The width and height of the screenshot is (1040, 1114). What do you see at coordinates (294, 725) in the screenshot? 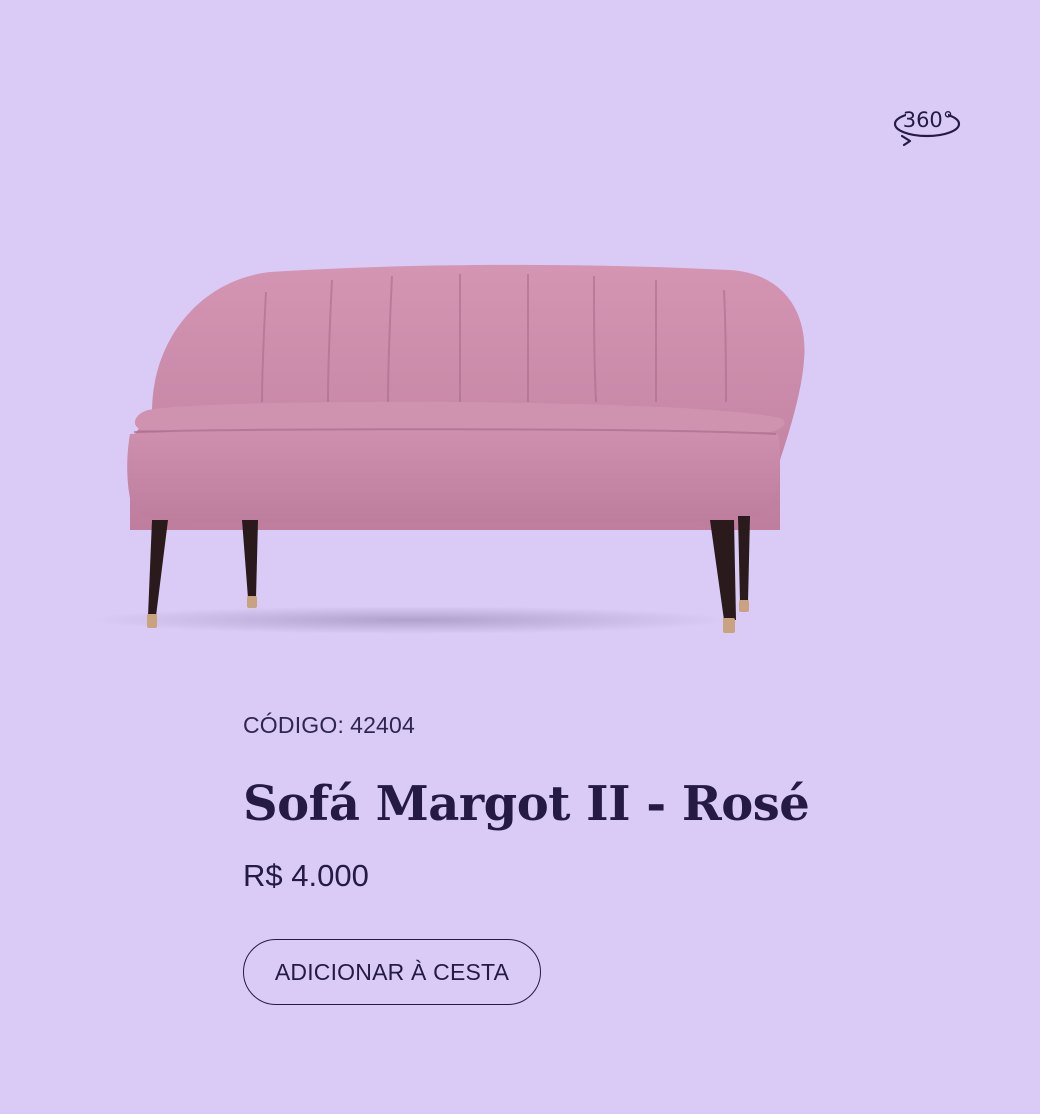
I see `product-code-label: CÓDIGO:` at bounding box center [294, 725].